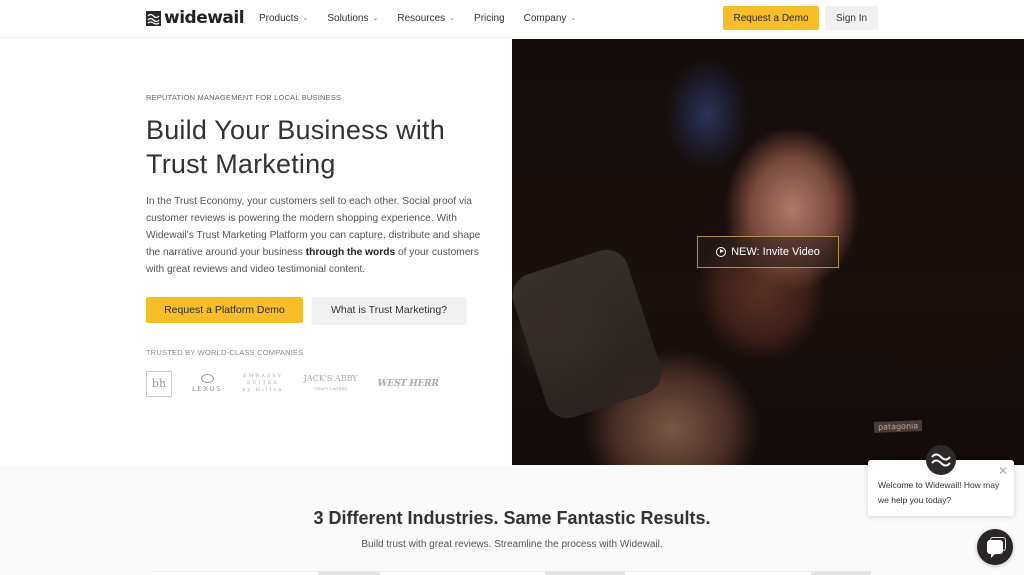 This screenshot has height=575, width=1024. I want to click on play-circle-icon, so click(721, 252).